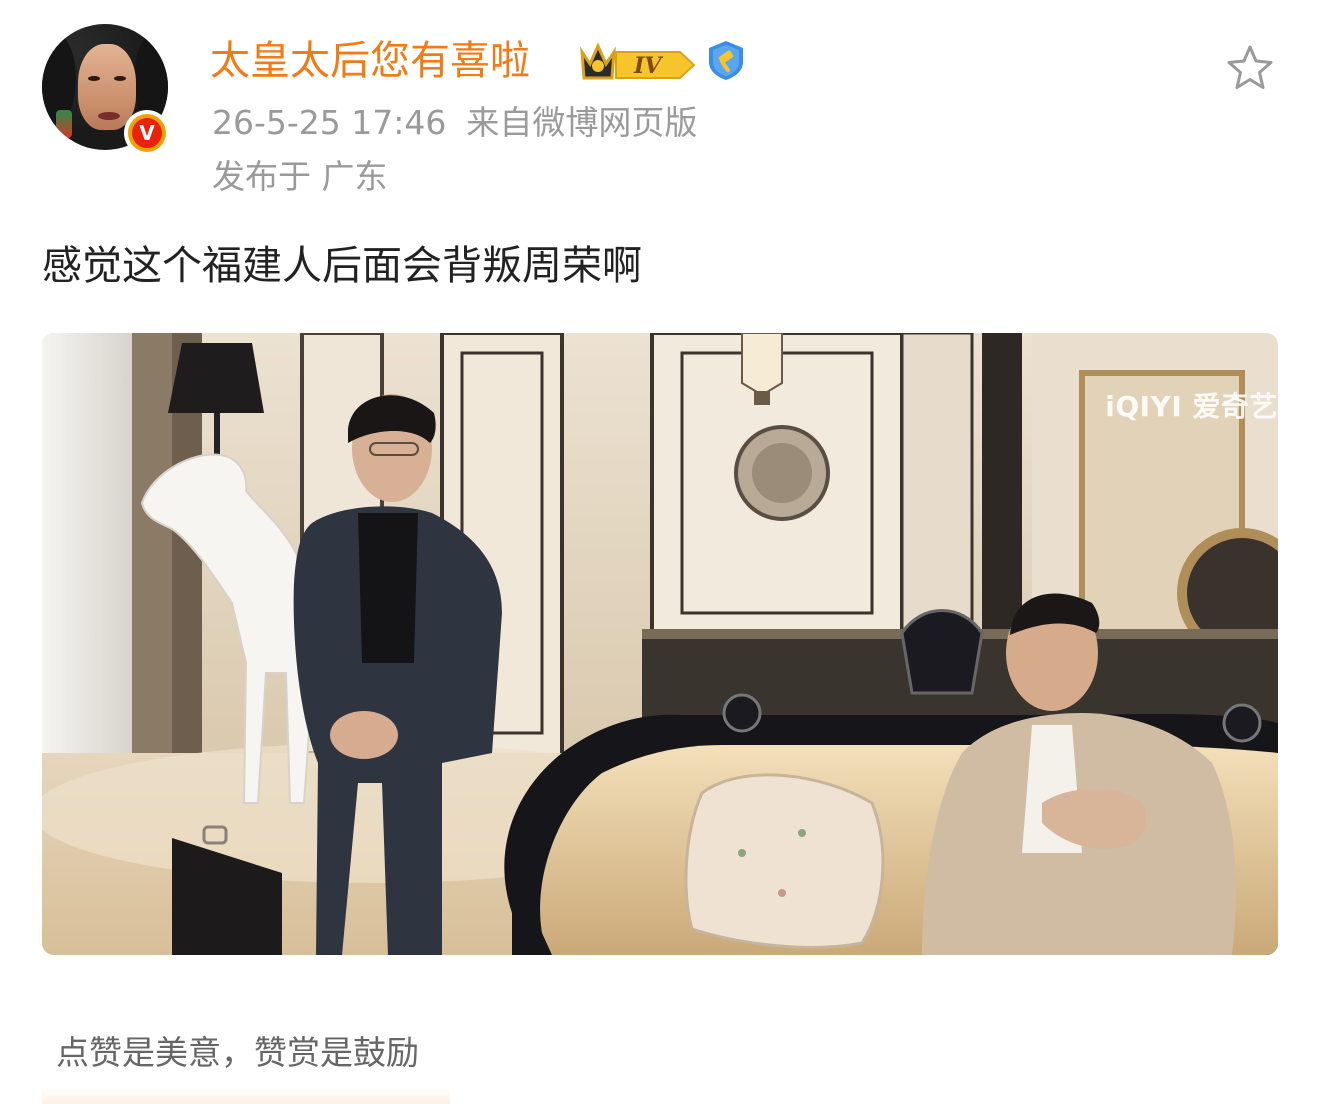  Describe the element at coordinates (648, 66) in the screenshot. I see `level-badge-text: IV` at that location.